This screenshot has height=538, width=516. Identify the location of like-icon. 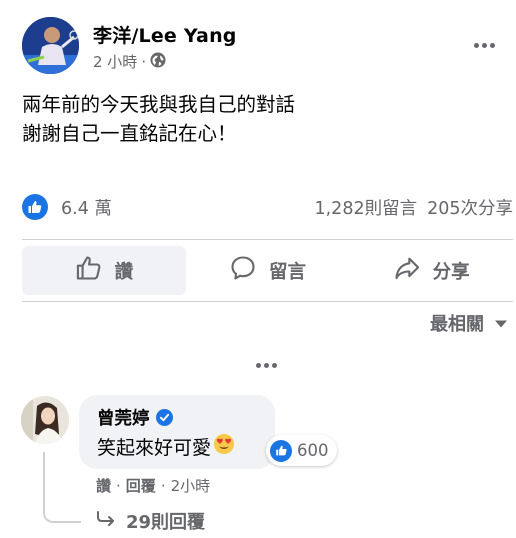
(89, 270).